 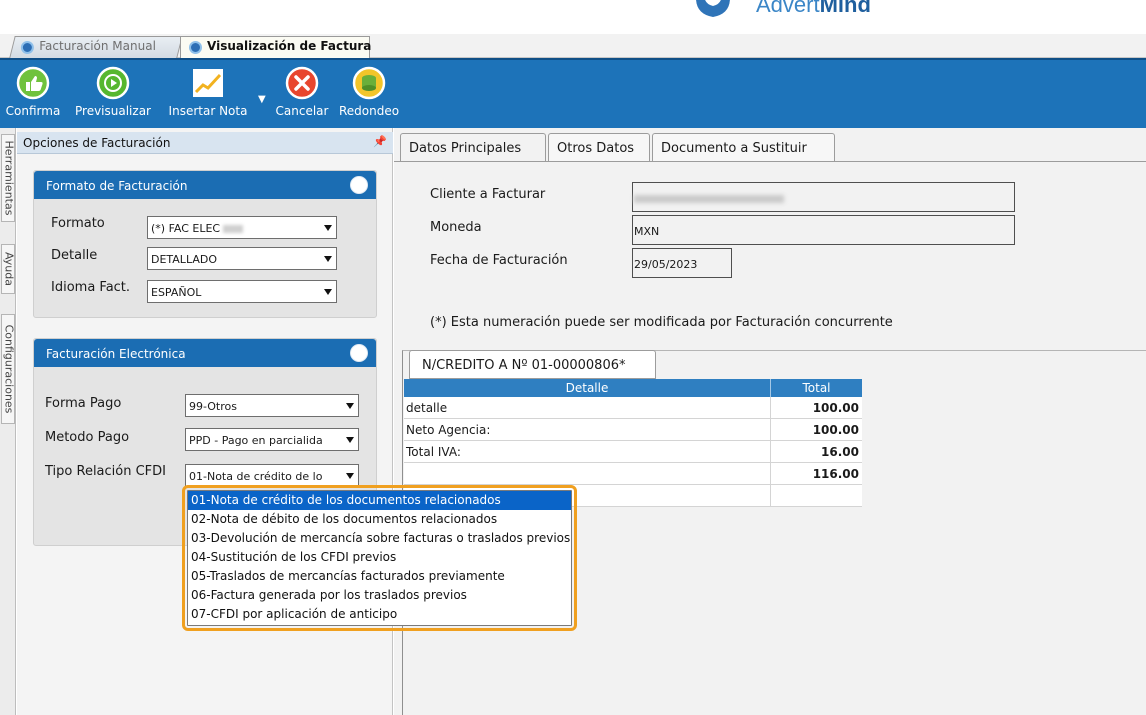 I want to click on tab-divider, so click(x=770, y=161).